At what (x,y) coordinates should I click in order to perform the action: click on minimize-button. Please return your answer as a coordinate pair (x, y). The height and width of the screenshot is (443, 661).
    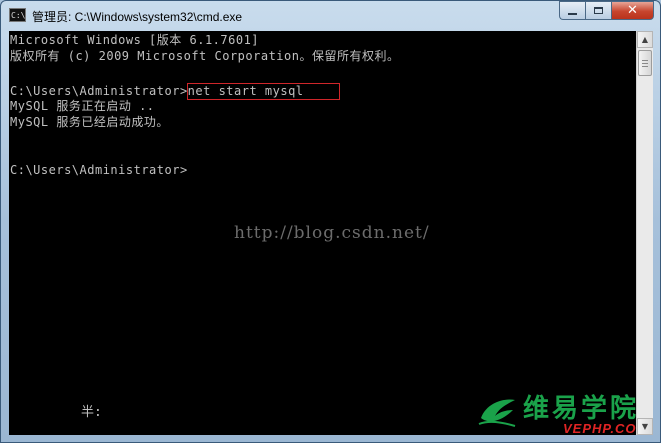
    Looking at the image, I should click on (572, 10).